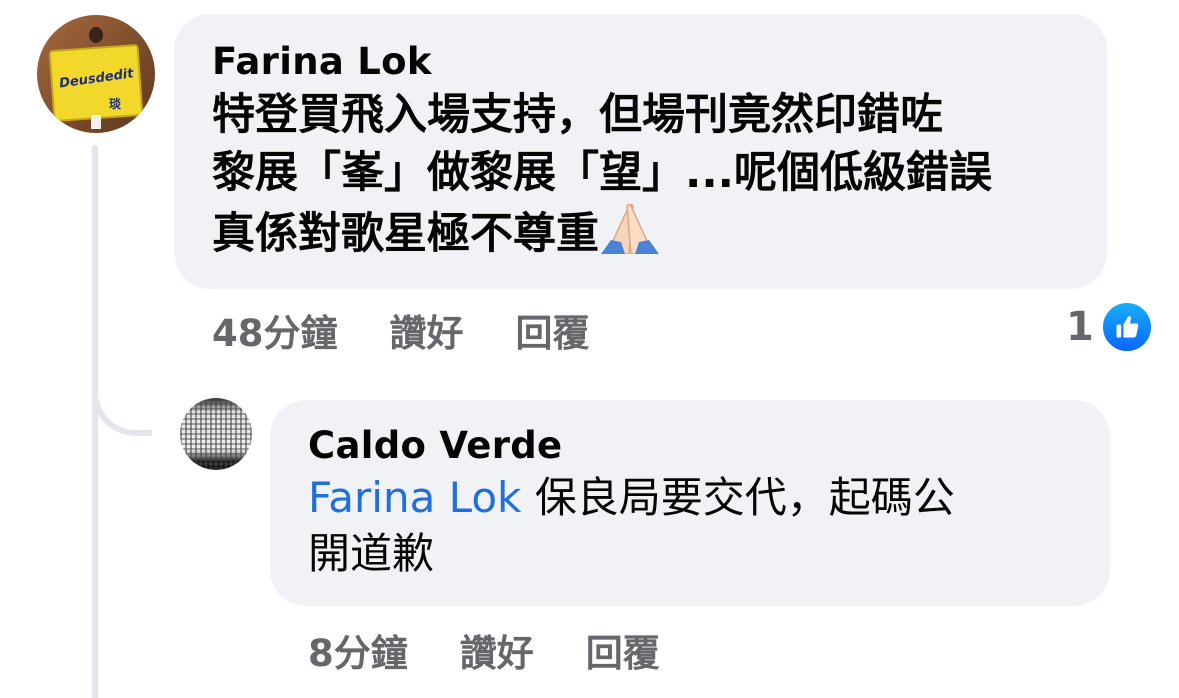  What do you see at coordinates (738, 497) in the screenshot?
I see `reply-text-line-1-content: 保良局要交代，起碼公` at bounding box center [738, 497].